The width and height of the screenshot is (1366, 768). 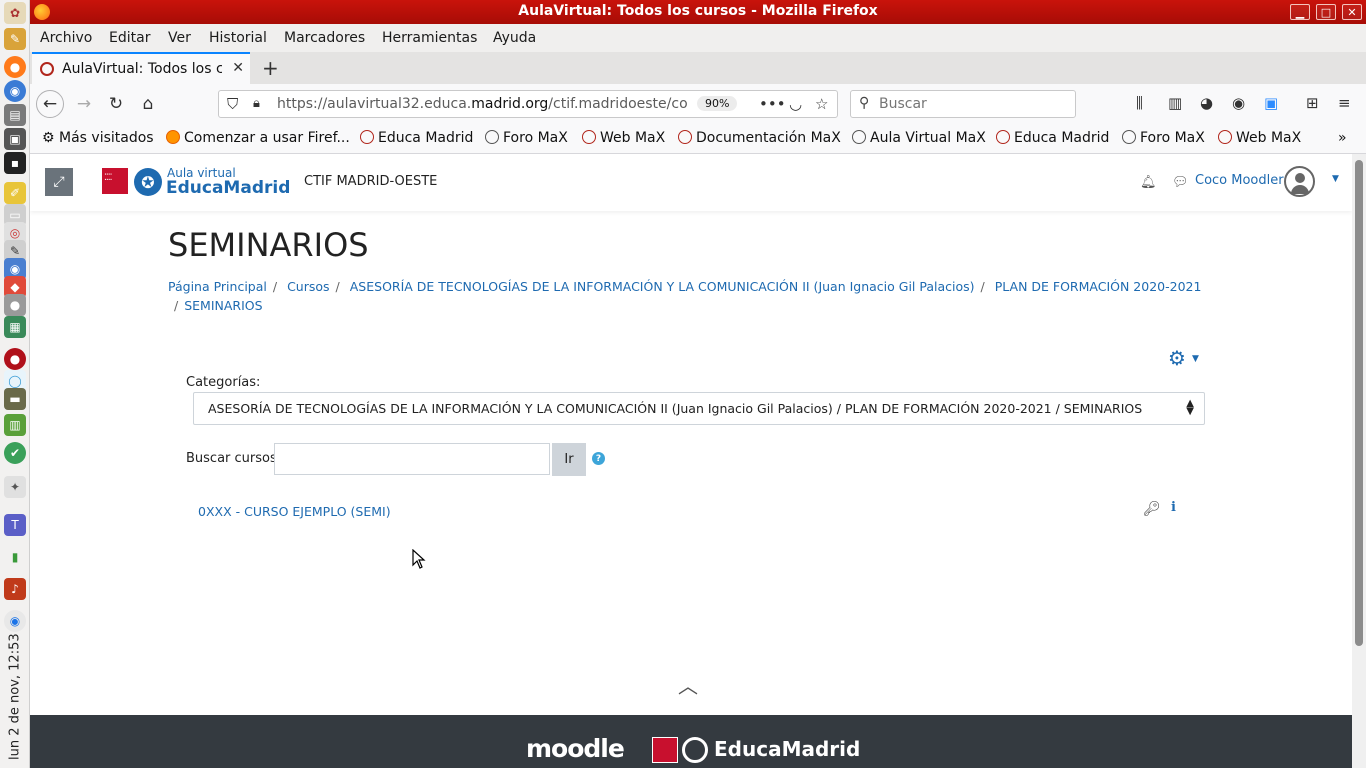 What do you see at coordinates (526, 138) in the screenshot?
I see `bookmark-foro-max: Foro MaX` at bounding box center [526, 138].